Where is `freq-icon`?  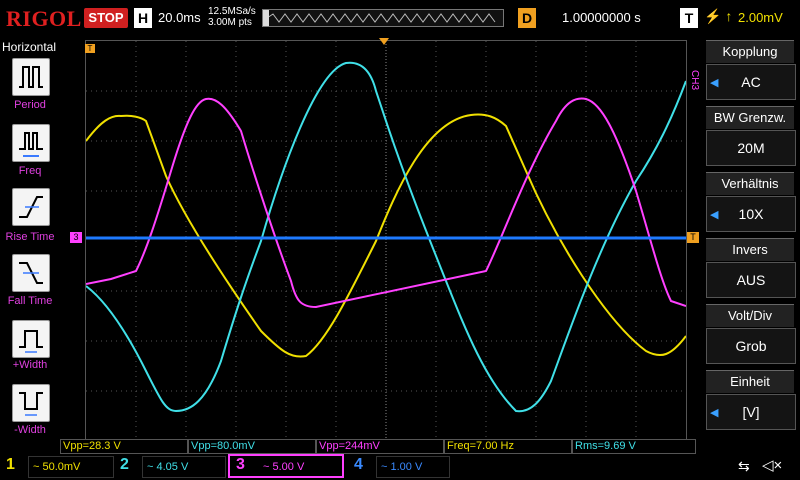
freq-icon is located at coordinates (31, 144).